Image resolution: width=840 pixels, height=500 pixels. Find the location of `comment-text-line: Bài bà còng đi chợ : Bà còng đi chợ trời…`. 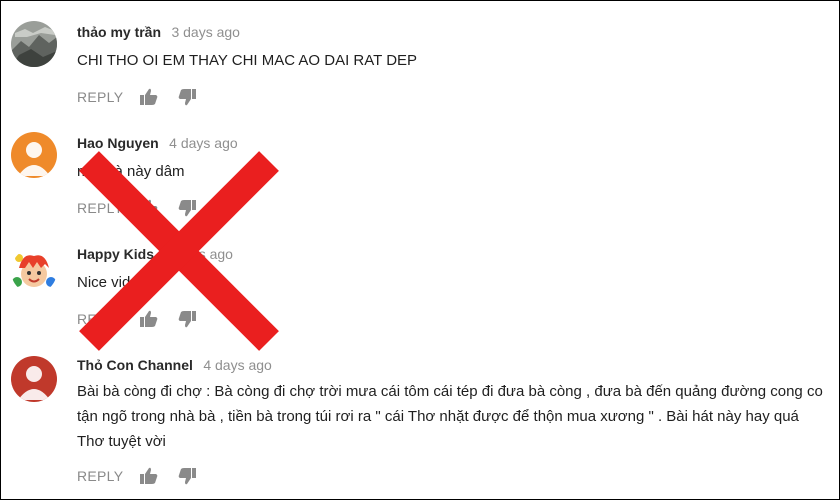

comment-text-line: Bài bà còng đi chợ : Bà còng đi chợ trời… is located at coordinates (450, 391).